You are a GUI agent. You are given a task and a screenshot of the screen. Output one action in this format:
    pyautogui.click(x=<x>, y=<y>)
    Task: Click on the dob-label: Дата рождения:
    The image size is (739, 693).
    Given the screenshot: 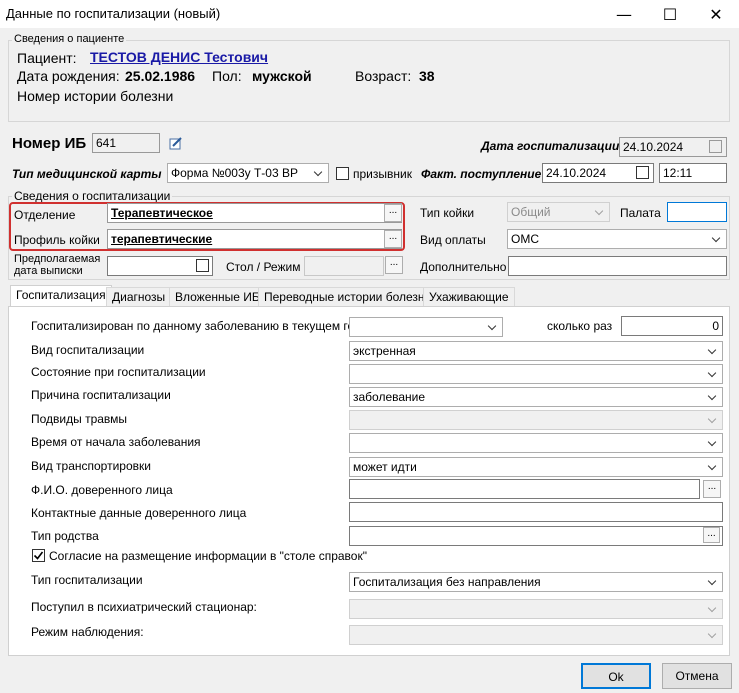 What is the action you would take?
    pyautogui.click(x=68, y=76)
    